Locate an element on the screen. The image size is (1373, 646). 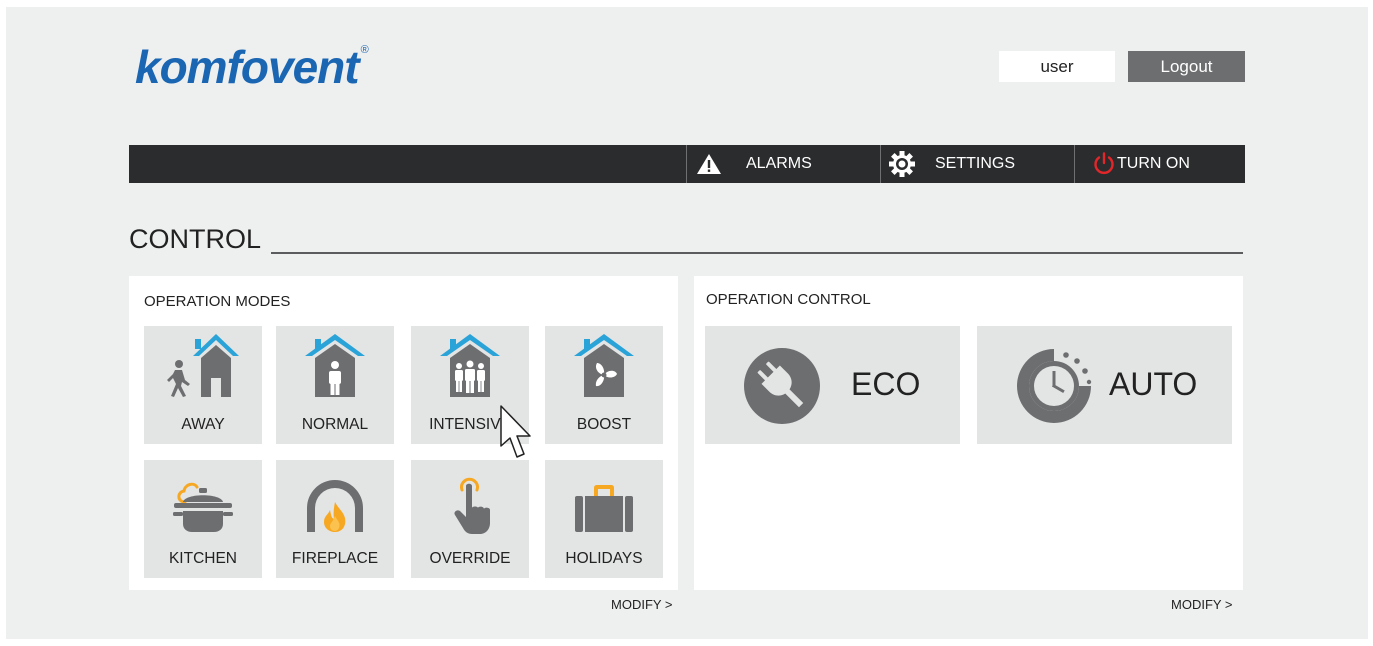
mode-boost-button: BOOST is located at coordinates (604, 385).